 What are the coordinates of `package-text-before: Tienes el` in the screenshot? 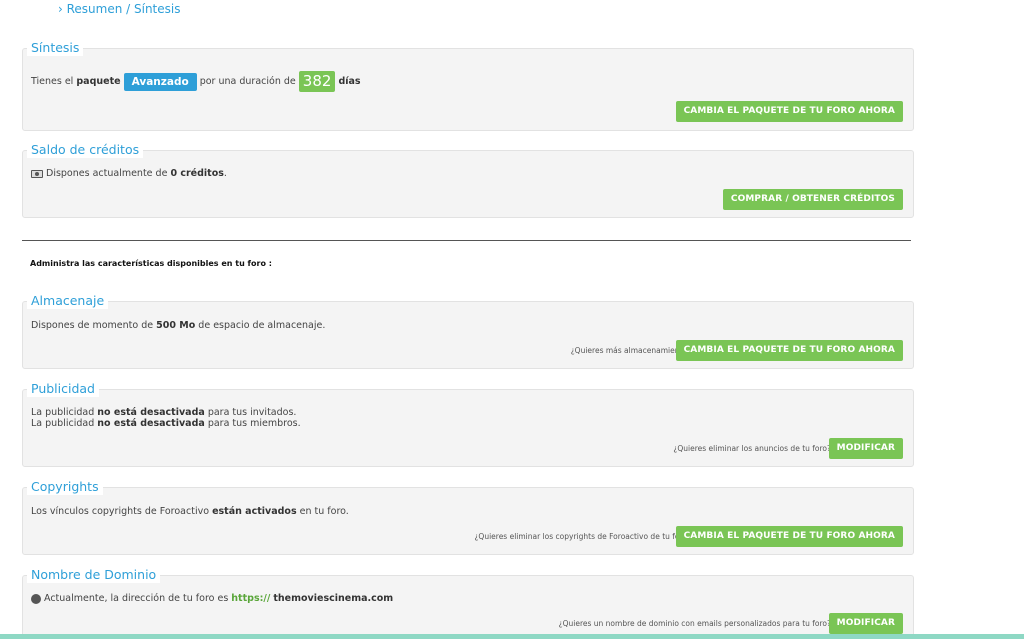 It's located at (52, 81).